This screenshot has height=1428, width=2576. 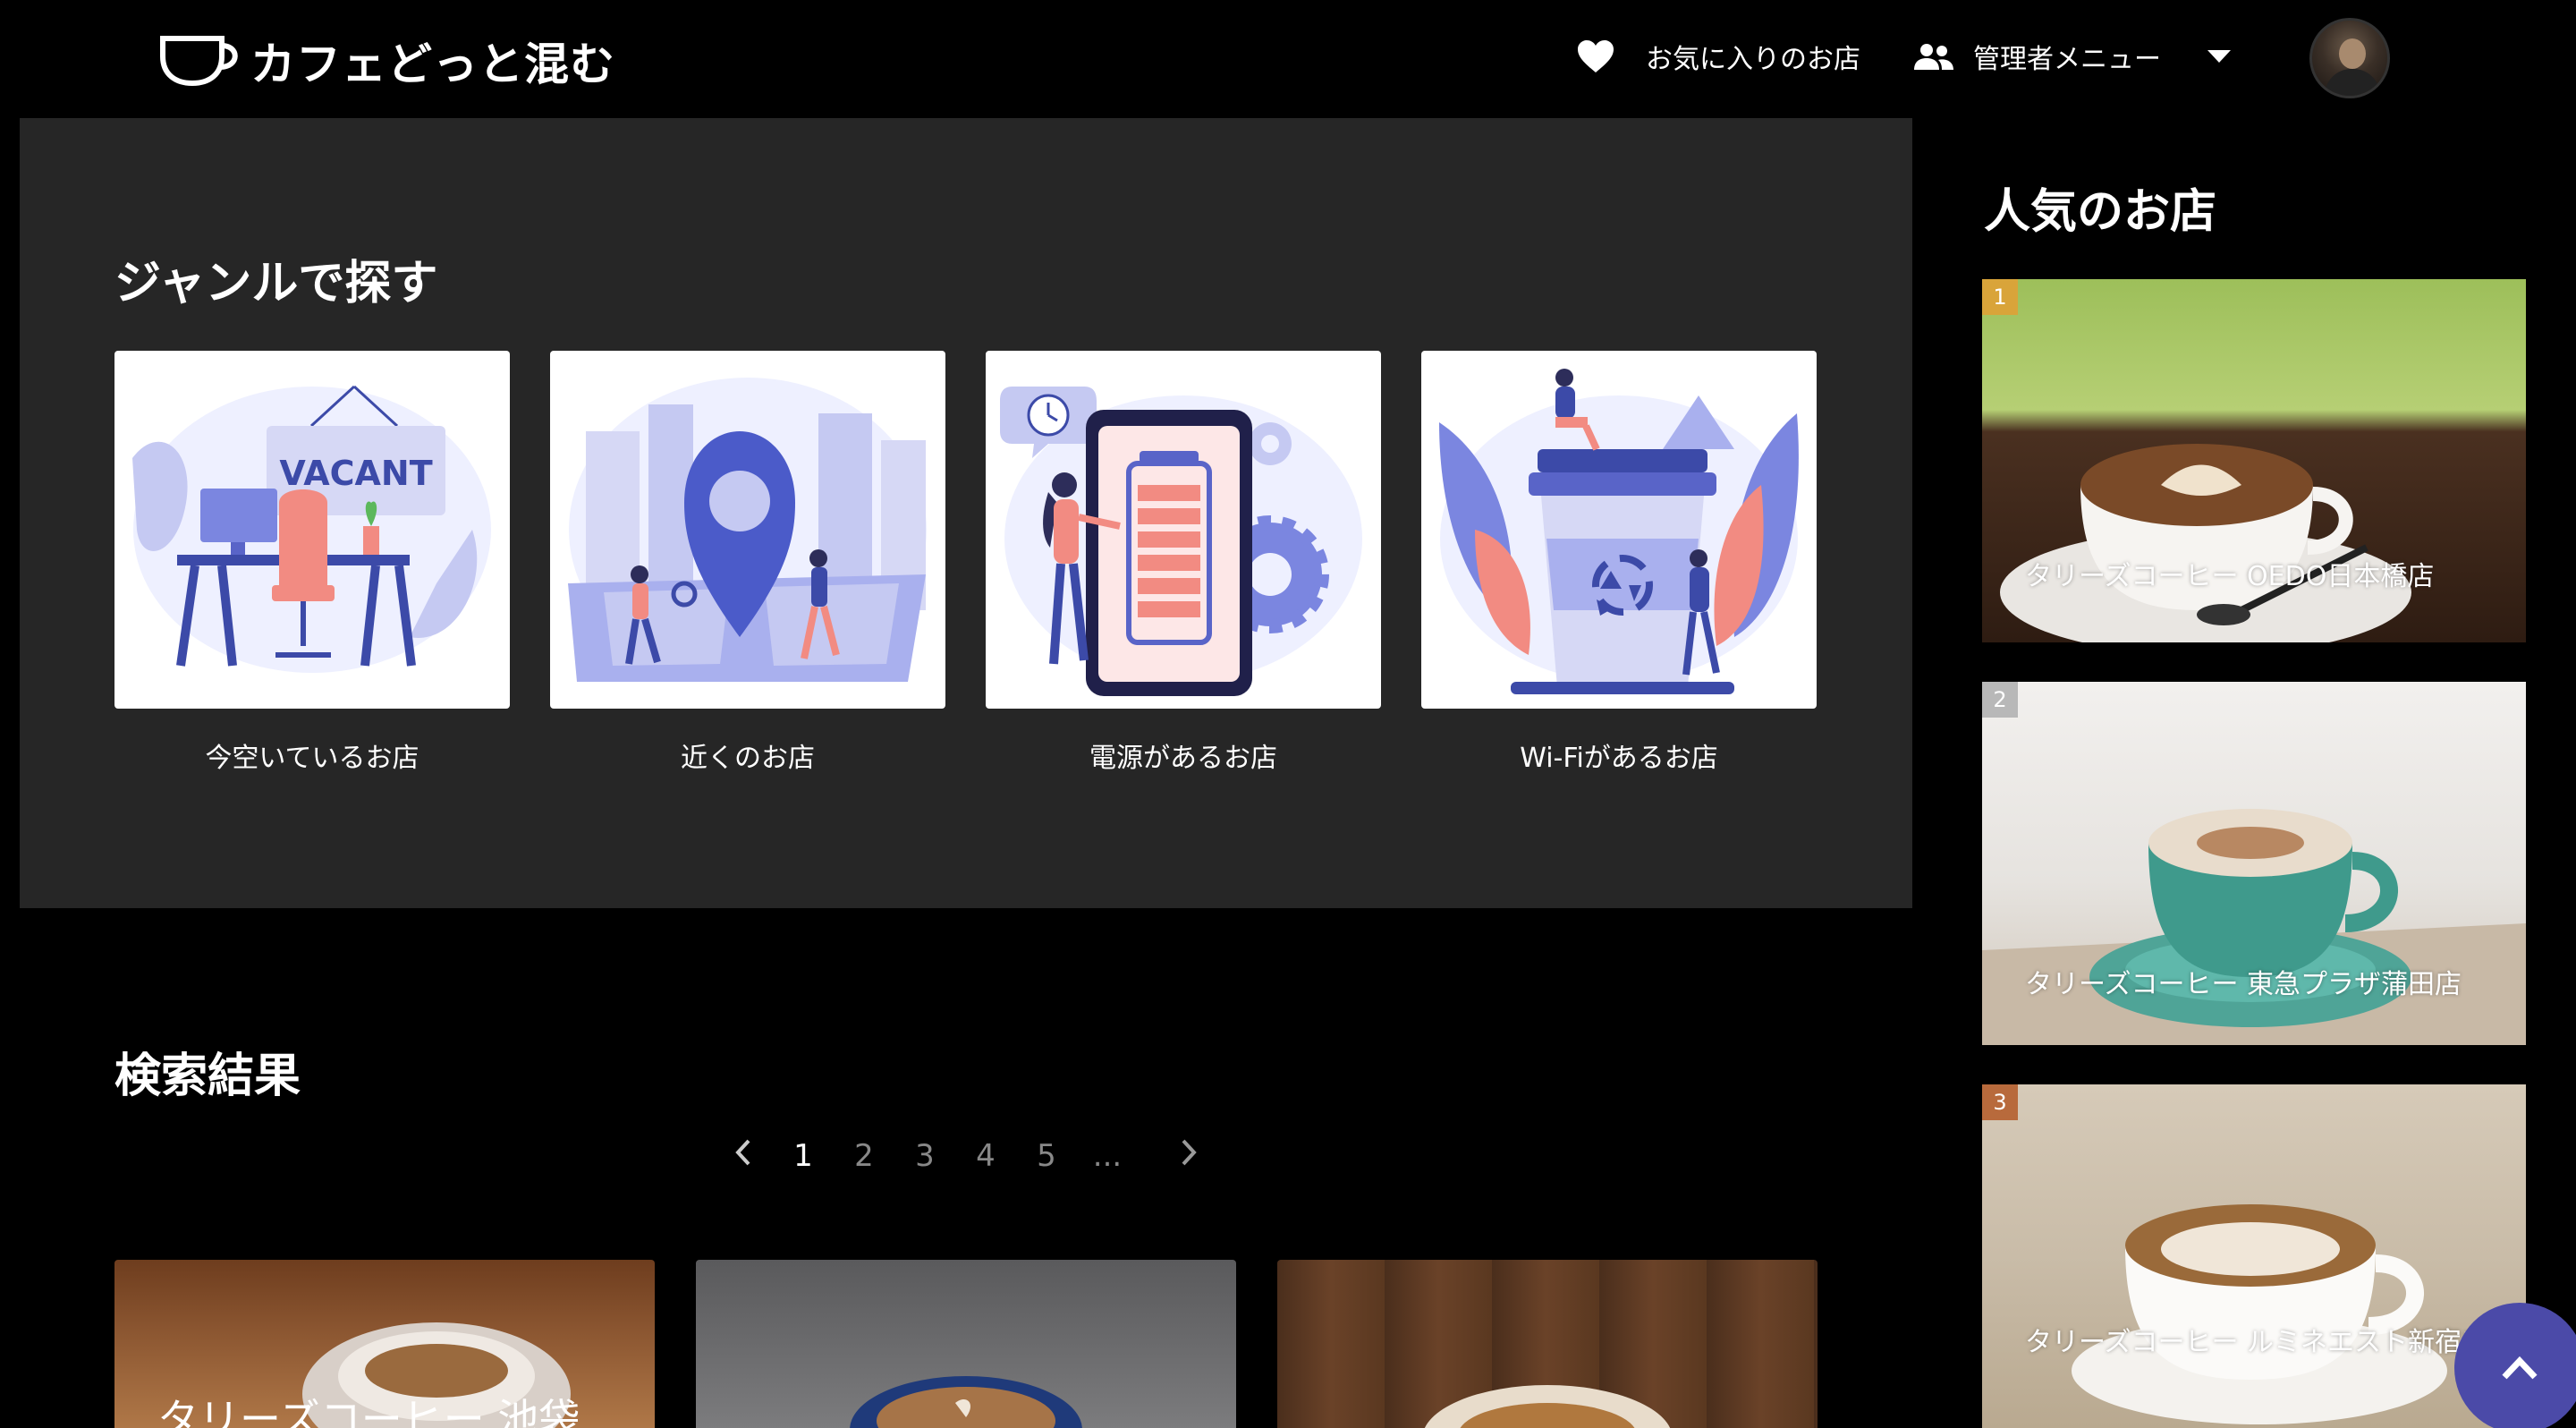 I want to click on pagination-page-3: 3, so click(x=924, y=1156).